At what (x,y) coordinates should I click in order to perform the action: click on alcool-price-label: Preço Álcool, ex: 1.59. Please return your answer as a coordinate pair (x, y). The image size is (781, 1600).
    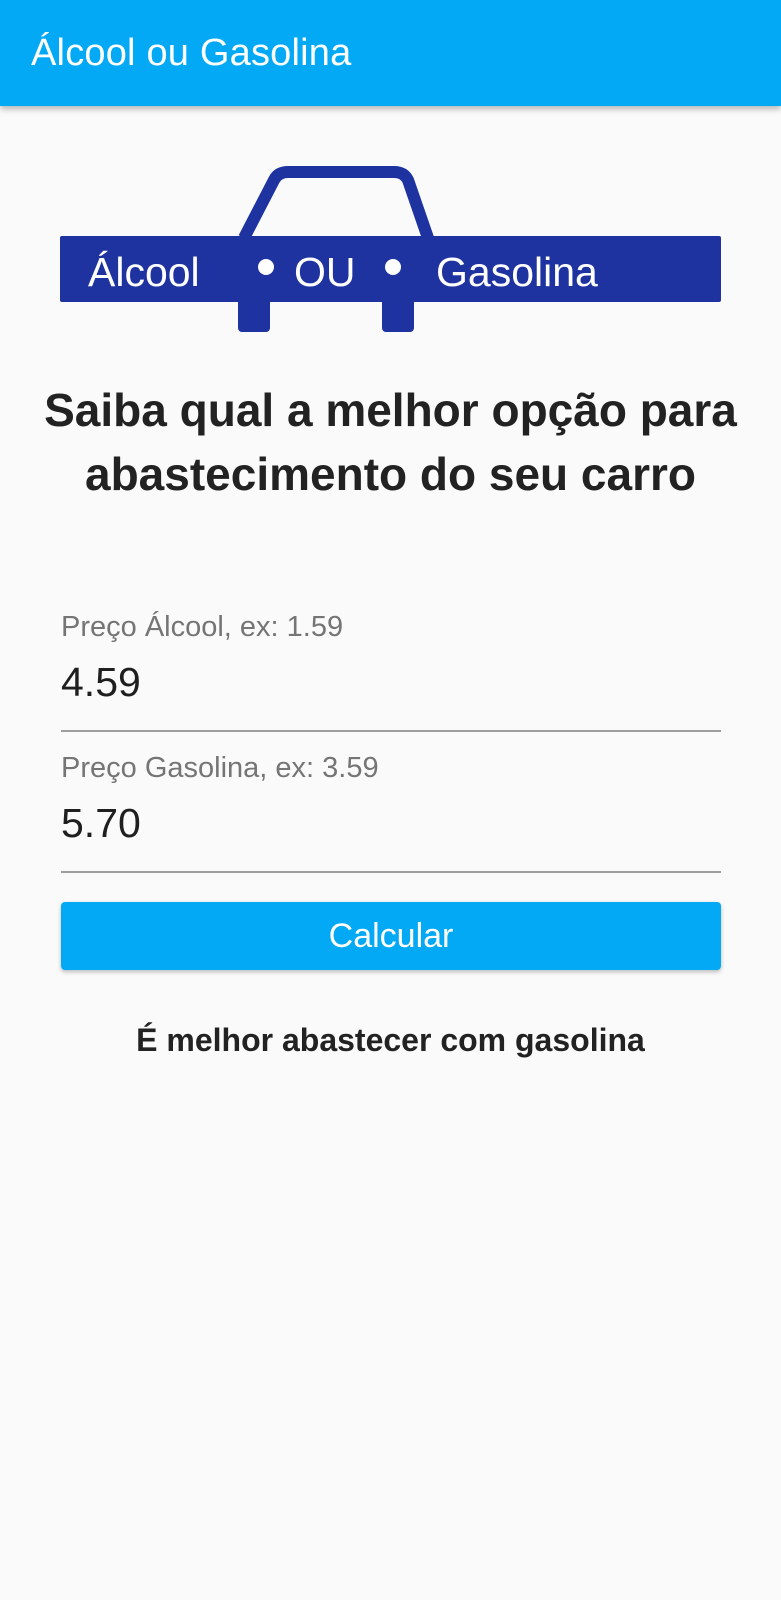
    Looking at the image, I should click on (202, 627).